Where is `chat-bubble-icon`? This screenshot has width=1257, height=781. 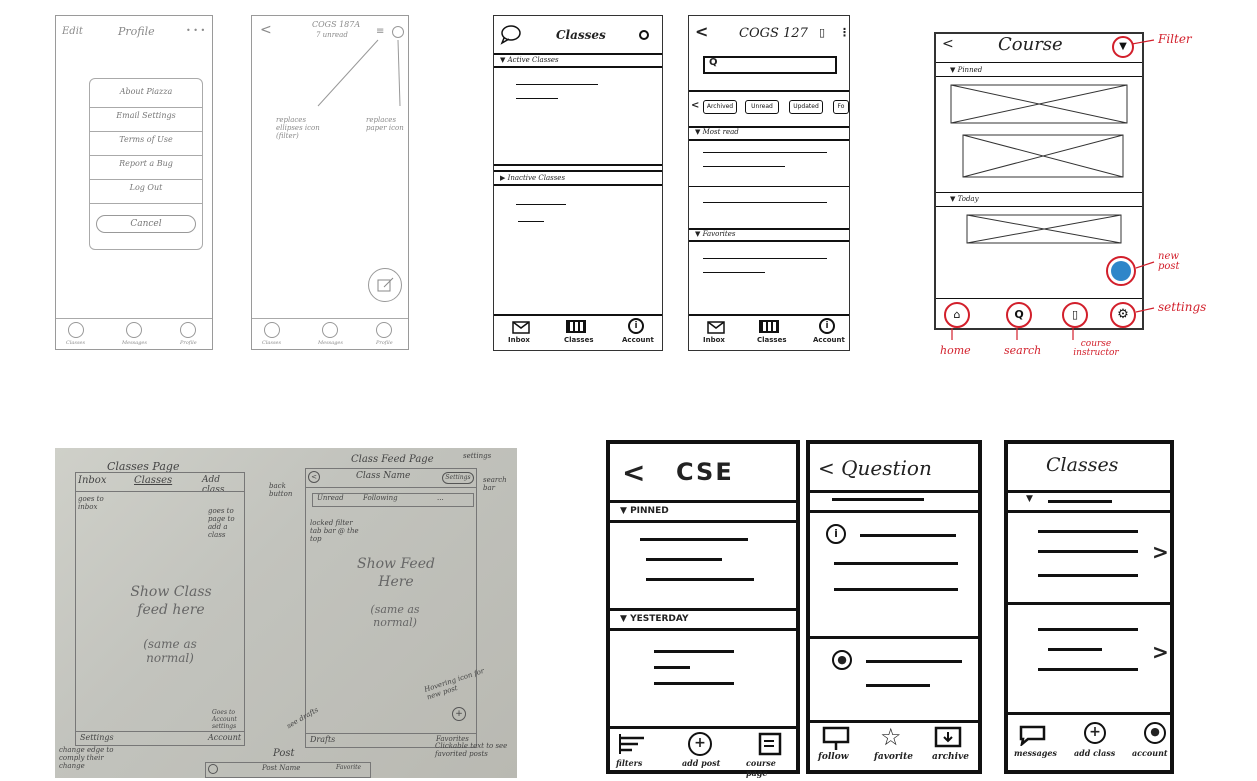
chat-bubble-icon is located at coordinates (511, 35).